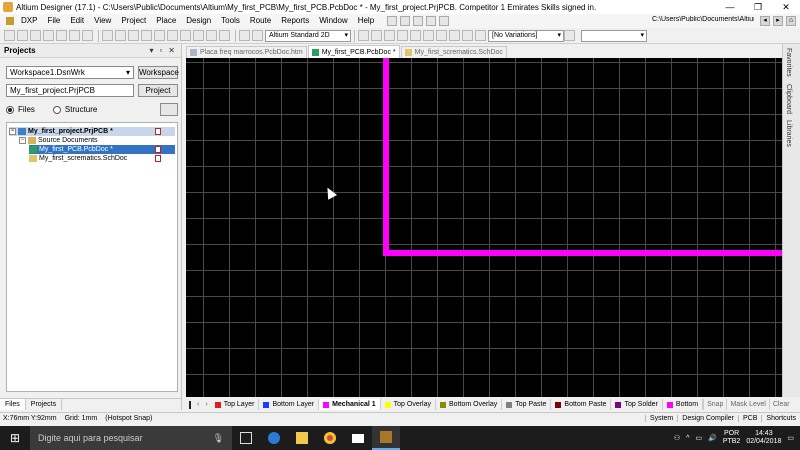 The image size is (800, 450). Describe the element at coordinates (386, 438) in the screenshot. I see `altium-taskbar-button` at that location.